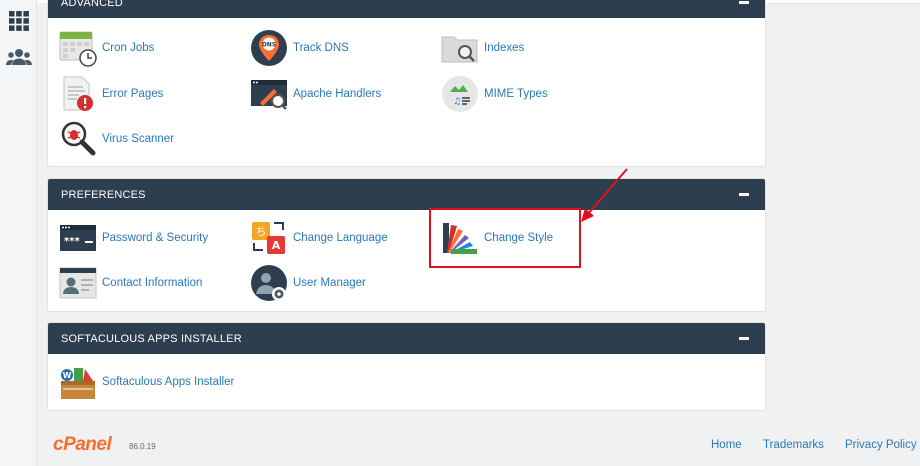 This screenshot has height=466, width=920. What do you see at coordinates (482, 48) in the screenshot?
I see `indexes-link: Indexes` at bounding box center [482, 48].